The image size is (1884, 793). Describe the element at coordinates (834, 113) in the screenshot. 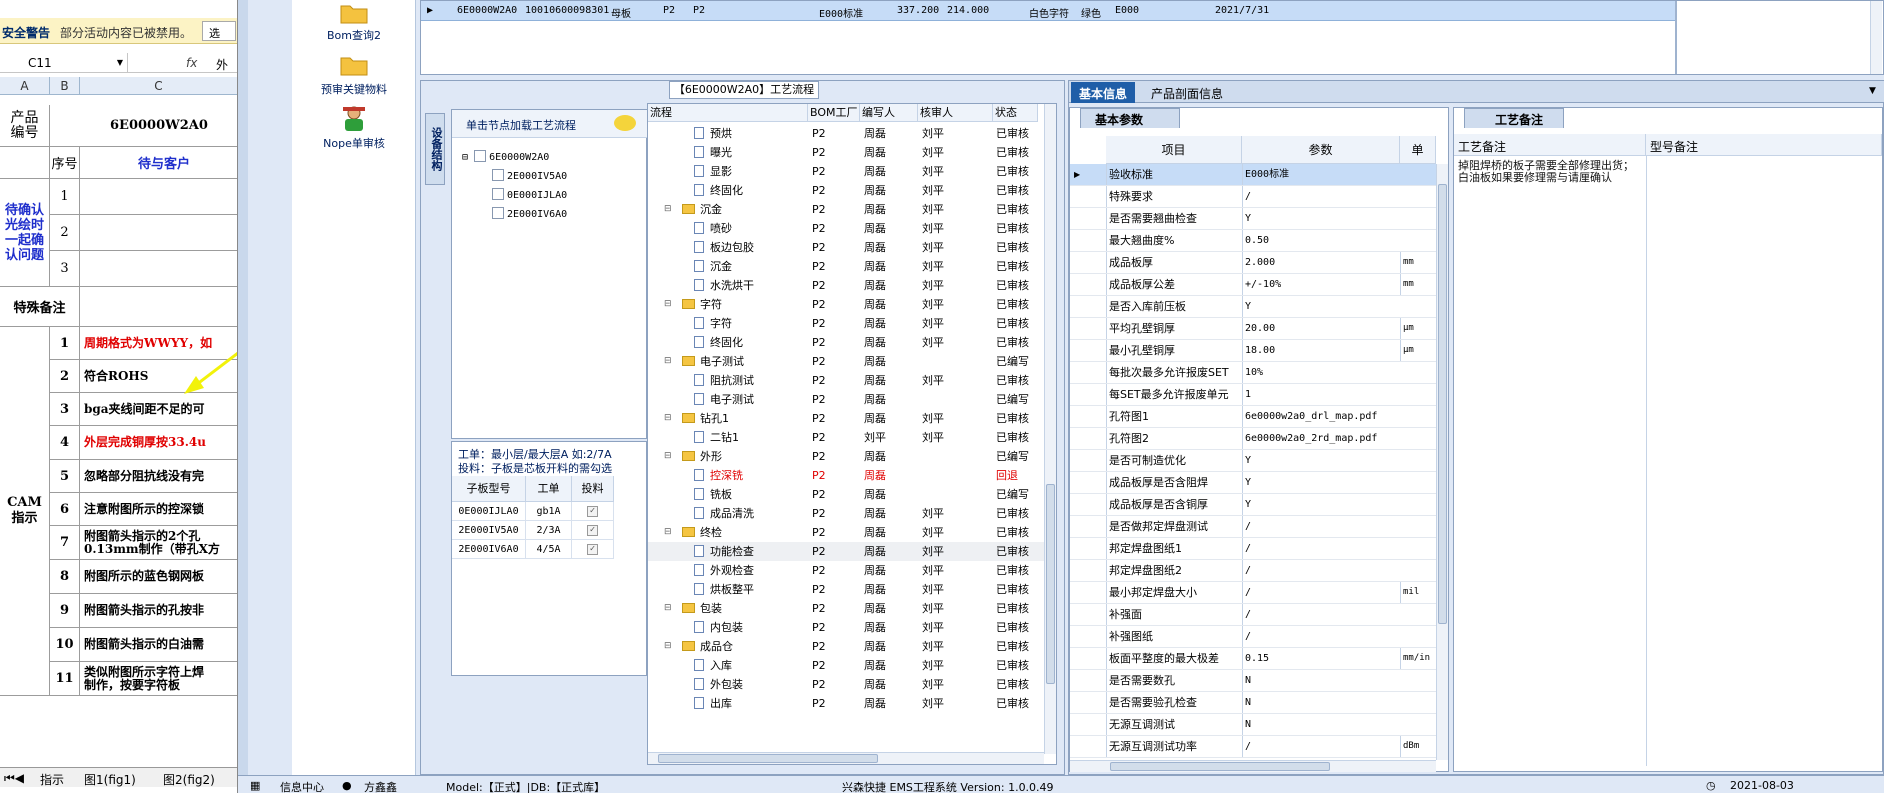

I see `flow-col-factory: BOM工厂` at that location.